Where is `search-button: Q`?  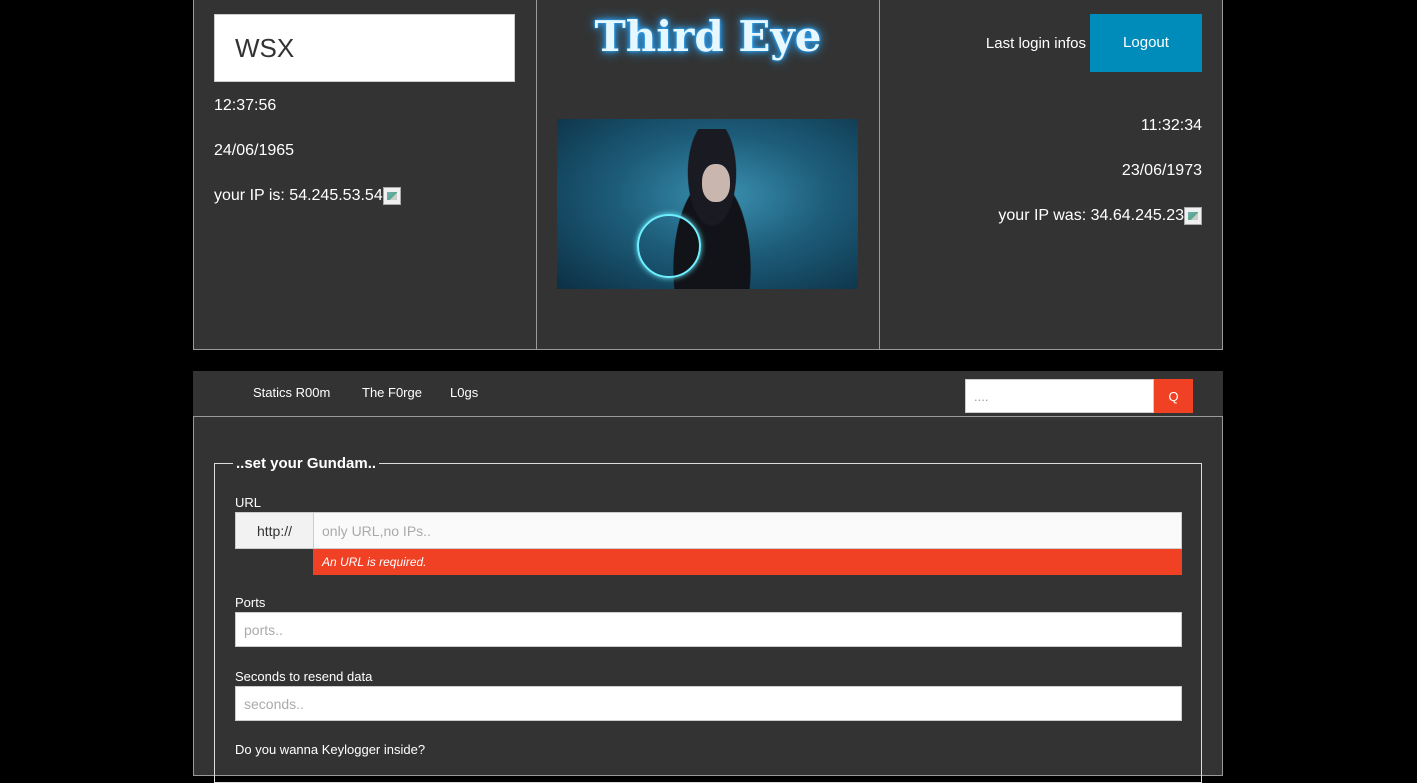 search-button: Q is located at coordinates (1173, 396).